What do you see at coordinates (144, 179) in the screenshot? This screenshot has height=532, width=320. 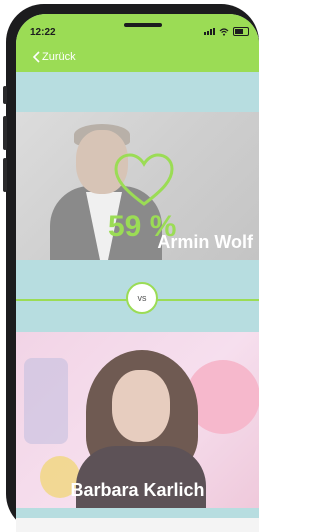 I see `heart-icon` at bounding box center [144, 179].